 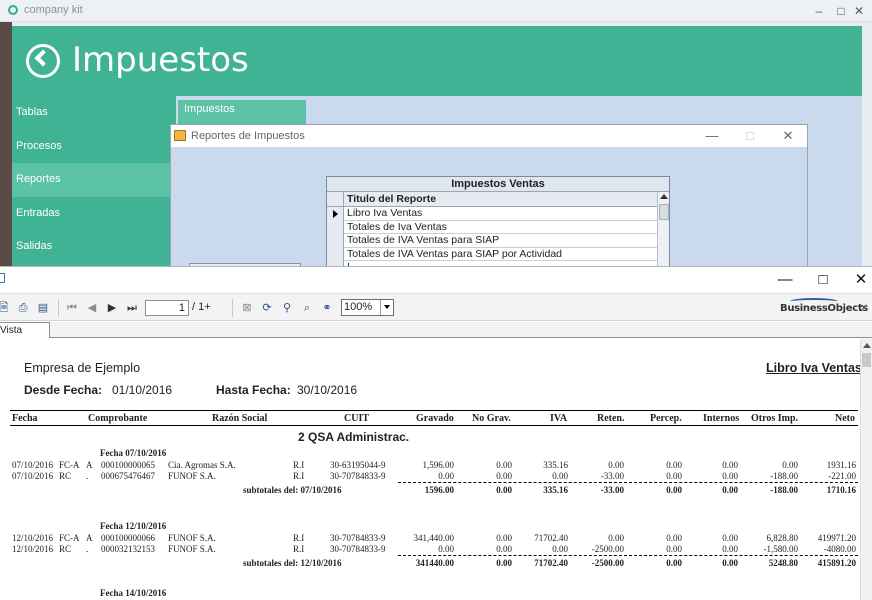 What do you see at coordinates (43, 308) in the screenshot?
I see `tree-icon: ▤` at bounding box center [43, 308].